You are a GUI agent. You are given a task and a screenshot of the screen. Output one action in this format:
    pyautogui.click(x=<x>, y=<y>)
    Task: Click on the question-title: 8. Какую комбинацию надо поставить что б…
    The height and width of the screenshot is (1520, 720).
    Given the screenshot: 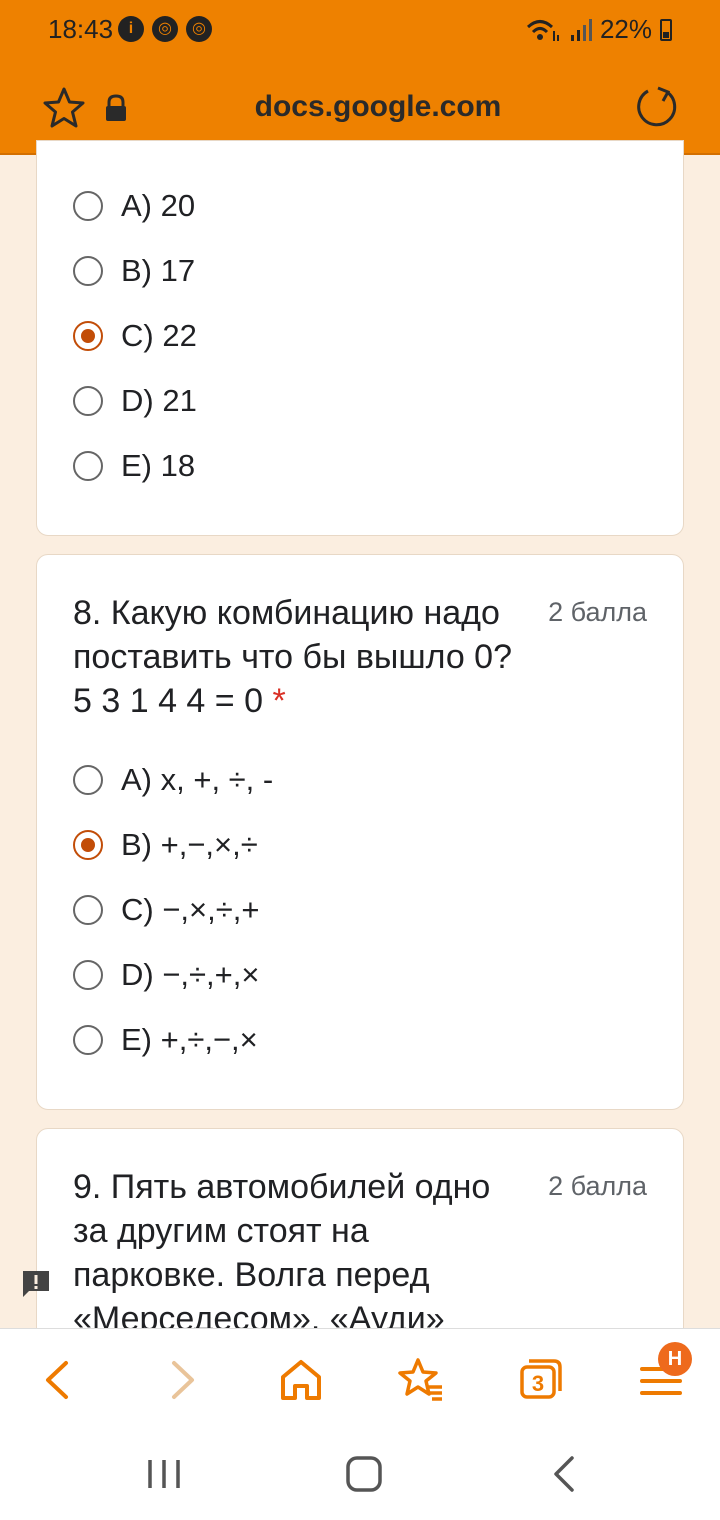 What is the action you would take?
    pyautogui.click(x=298, y=657)
    